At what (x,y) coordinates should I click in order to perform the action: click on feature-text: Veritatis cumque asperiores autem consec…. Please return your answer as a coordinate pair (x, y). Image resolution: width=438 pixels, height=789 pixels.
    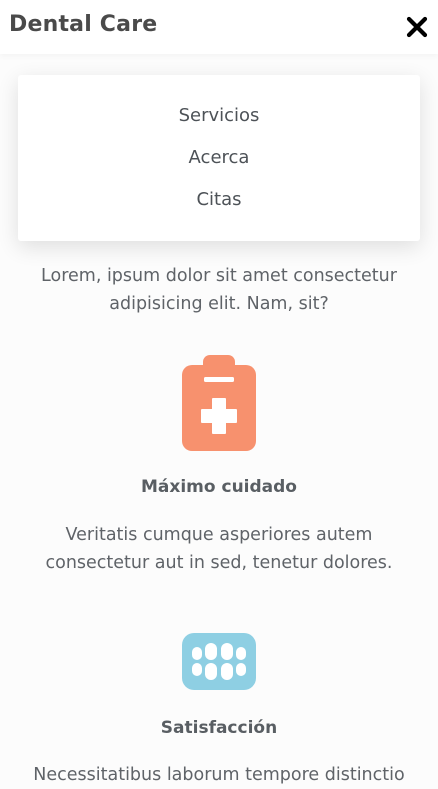
    Looking at the image, I should click on (219, 549).